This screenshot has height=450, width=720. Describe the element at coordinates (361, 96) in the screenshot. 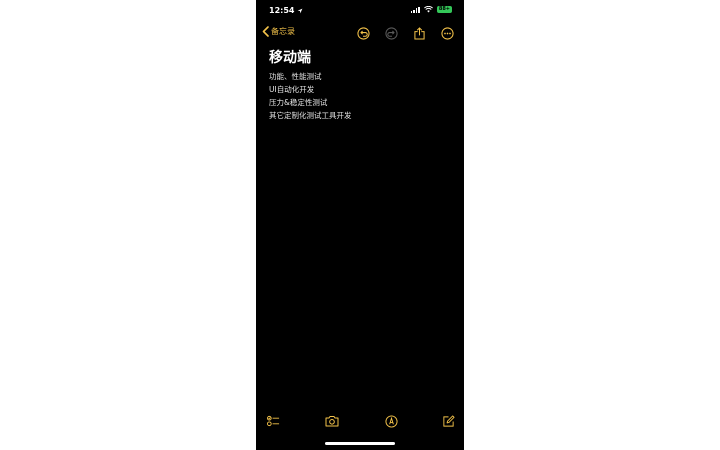

I see `note-body: 功能、性能测试 UI自动化开发 压力&稳定性测试 其它定制化测试工具开发` at that location.